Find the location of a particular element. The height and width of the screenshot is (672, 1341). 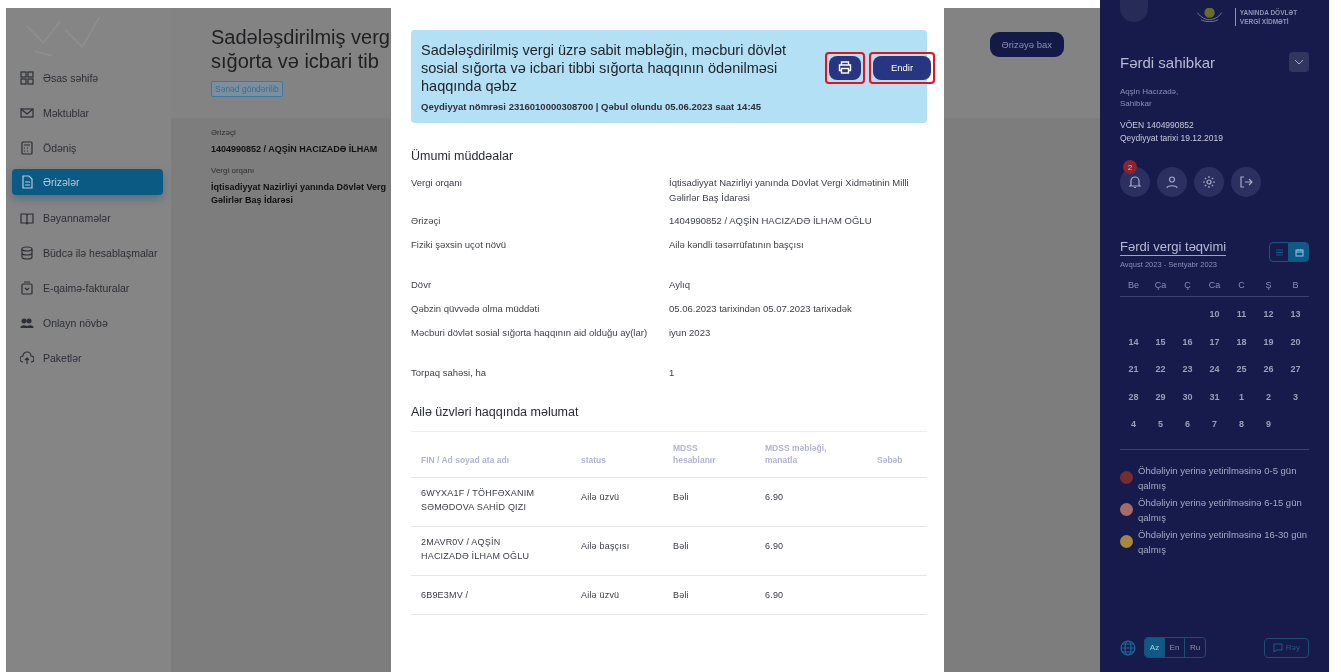

calendar-day: 28 is located at coordinates (1133, 403).